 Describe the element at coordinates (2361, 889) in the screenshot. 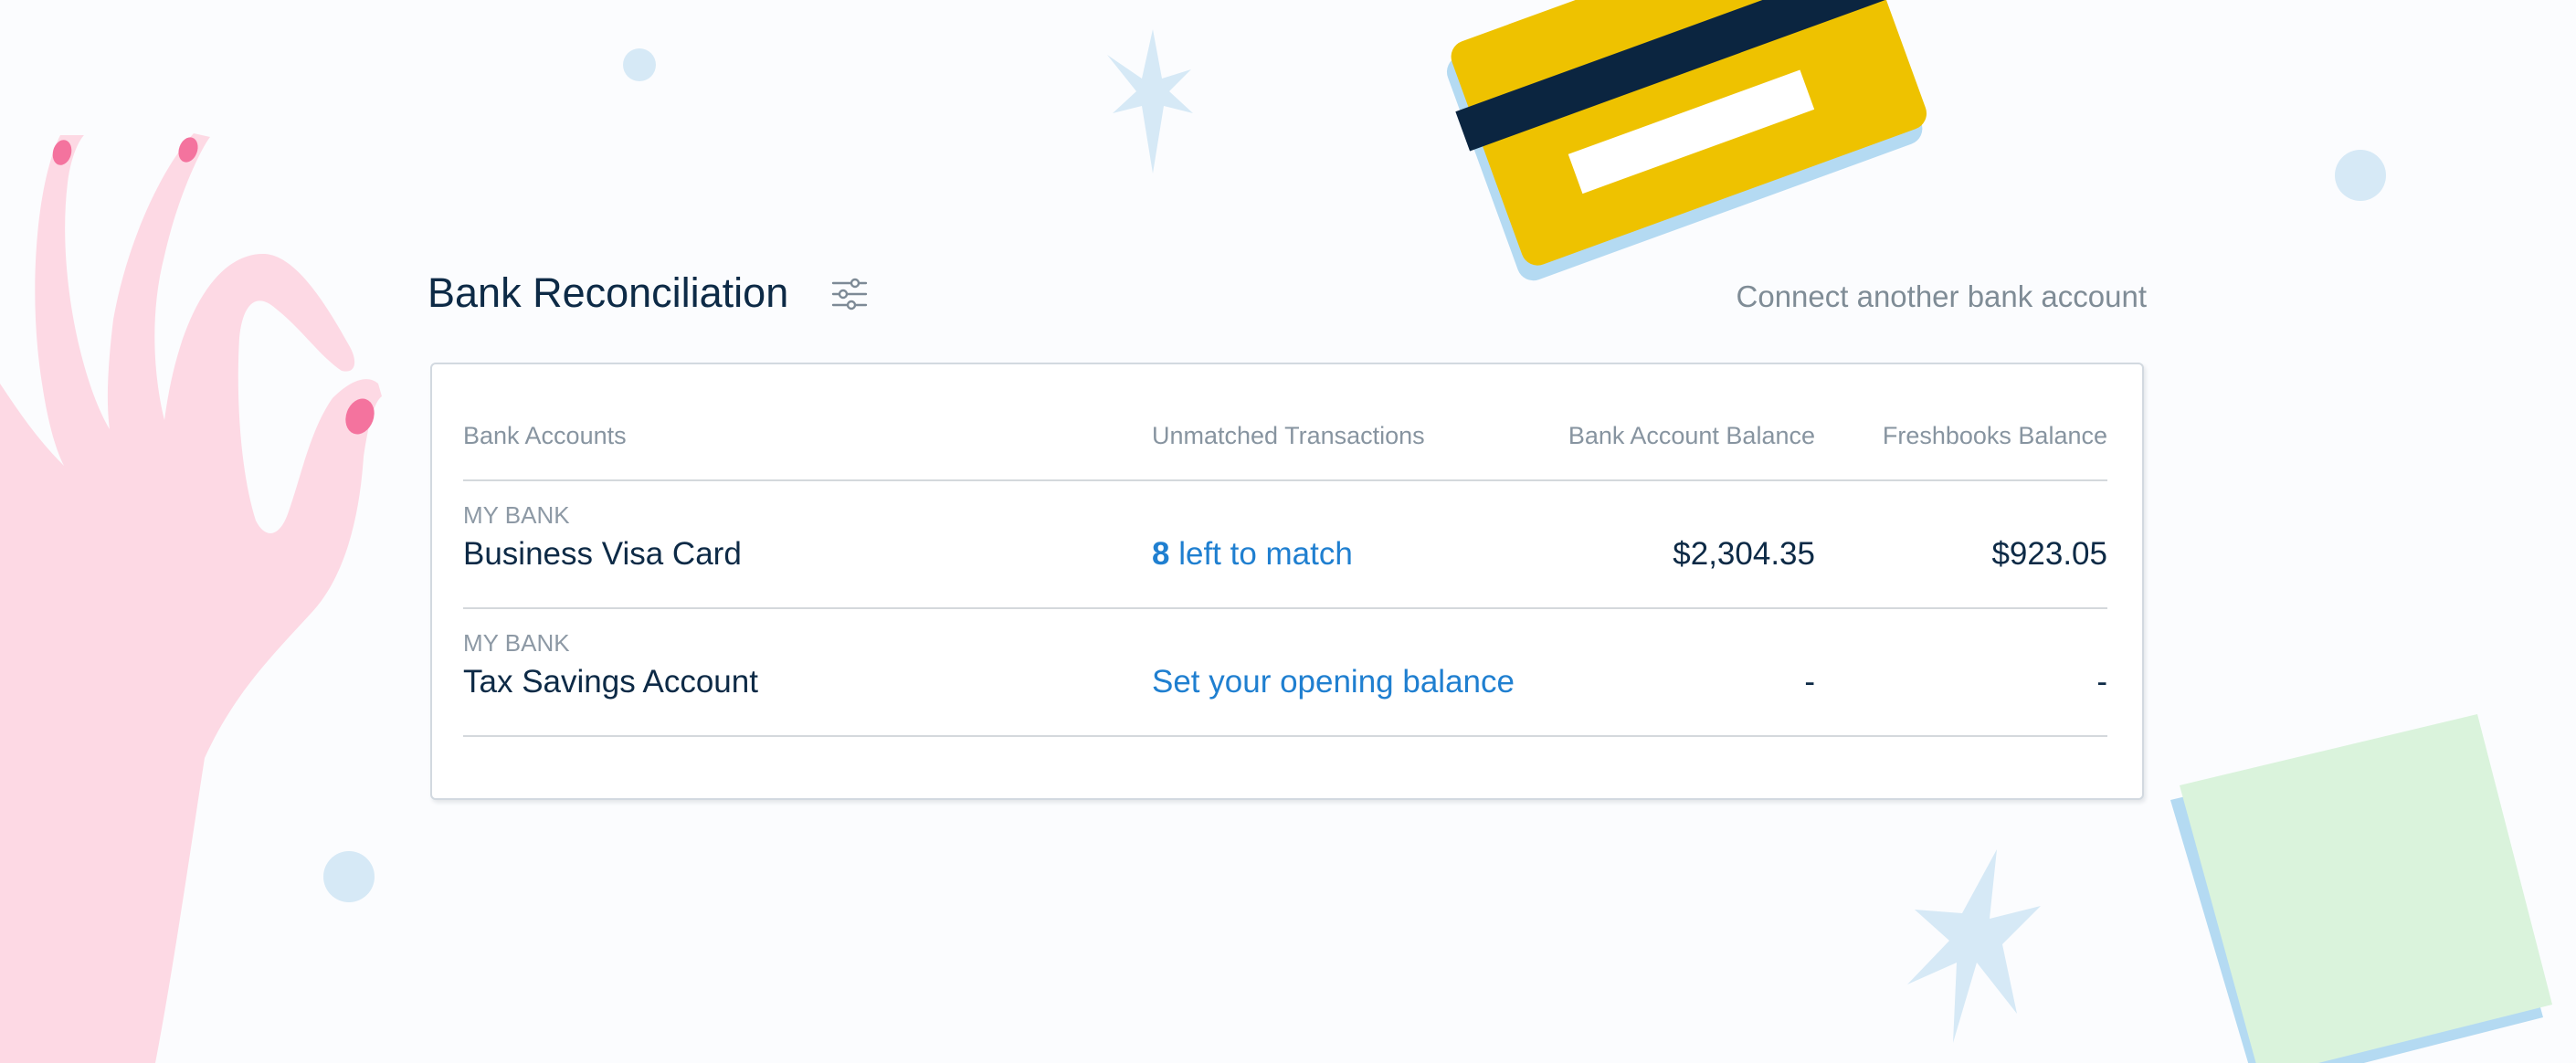

I see `paper-illustration` at that location.